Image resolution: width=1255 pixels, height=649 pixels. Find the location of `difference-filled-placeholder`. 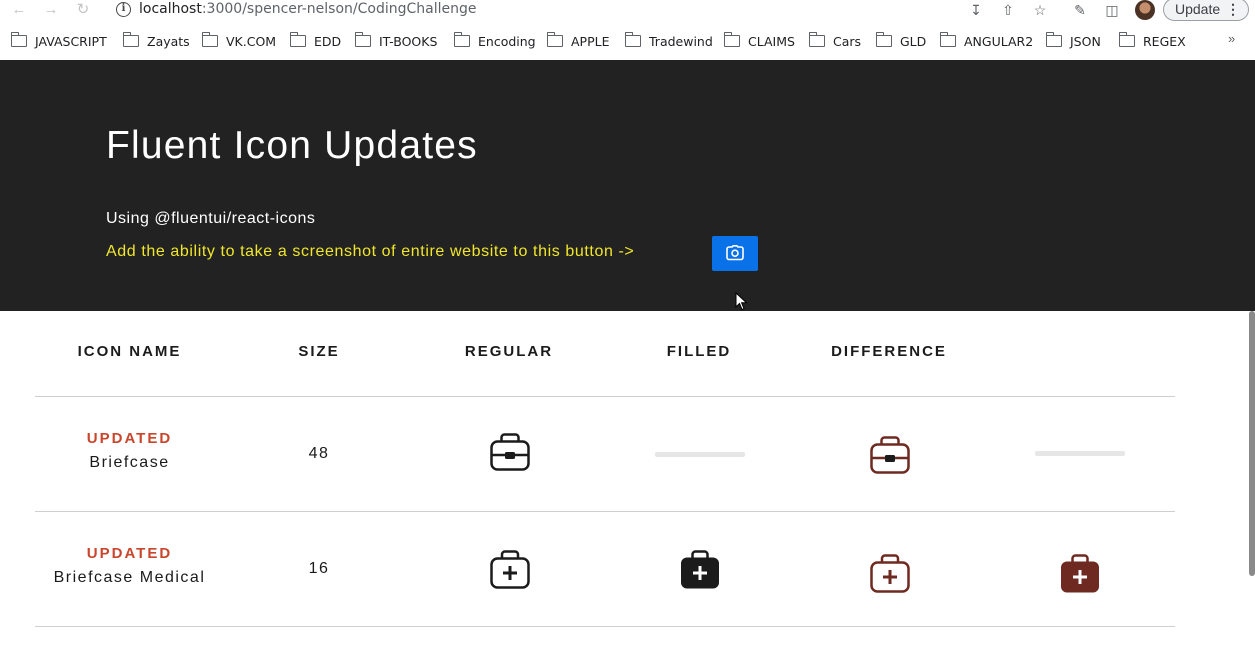

difference-filled-placeholder is located at coordinates (1080, 453).